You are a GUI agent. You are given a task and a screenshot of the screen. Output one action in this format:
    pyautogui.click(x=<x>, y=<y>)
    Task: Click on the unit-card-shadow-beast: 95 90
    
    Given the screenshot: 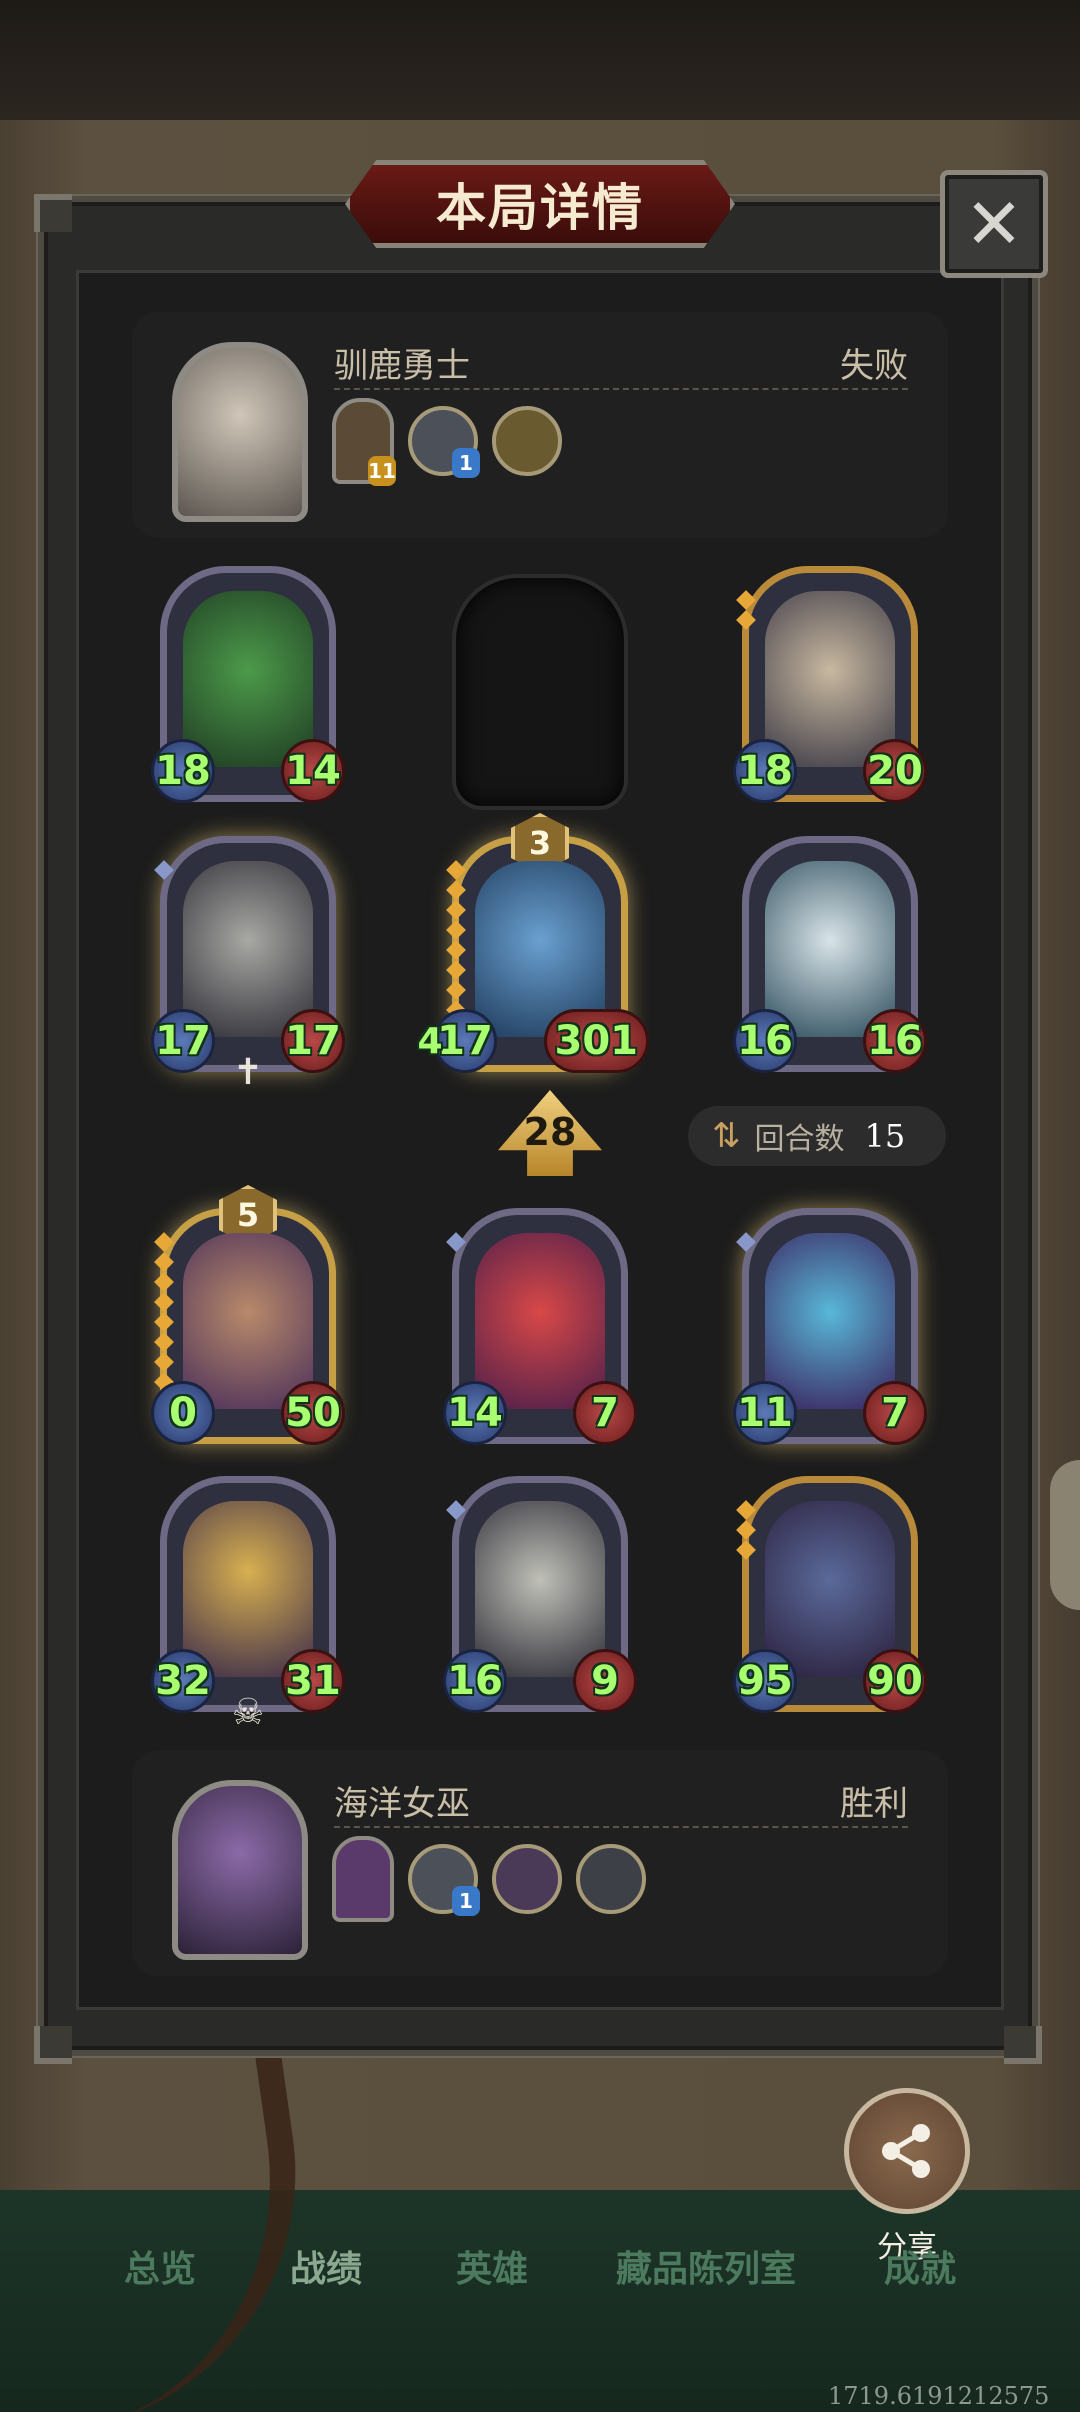 What is the action you would take?
    pyautogui.click(x=830, y=1594)
    